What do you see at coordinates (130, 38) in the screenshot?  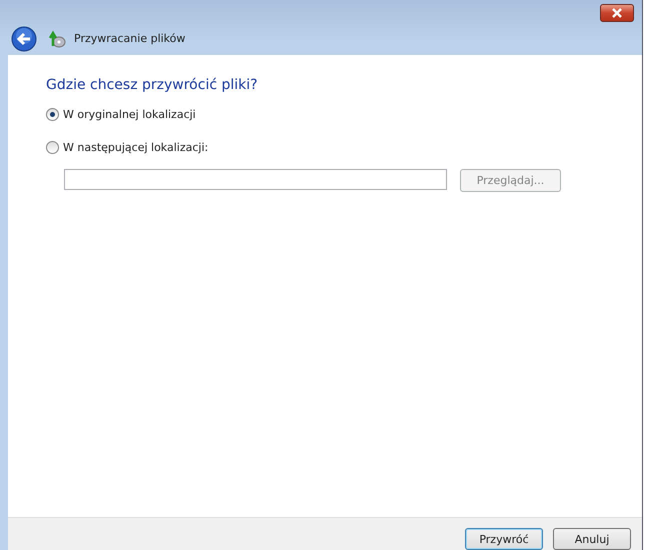 I see `window-title: Przywracanie plików` at bounding box center [130, 38].